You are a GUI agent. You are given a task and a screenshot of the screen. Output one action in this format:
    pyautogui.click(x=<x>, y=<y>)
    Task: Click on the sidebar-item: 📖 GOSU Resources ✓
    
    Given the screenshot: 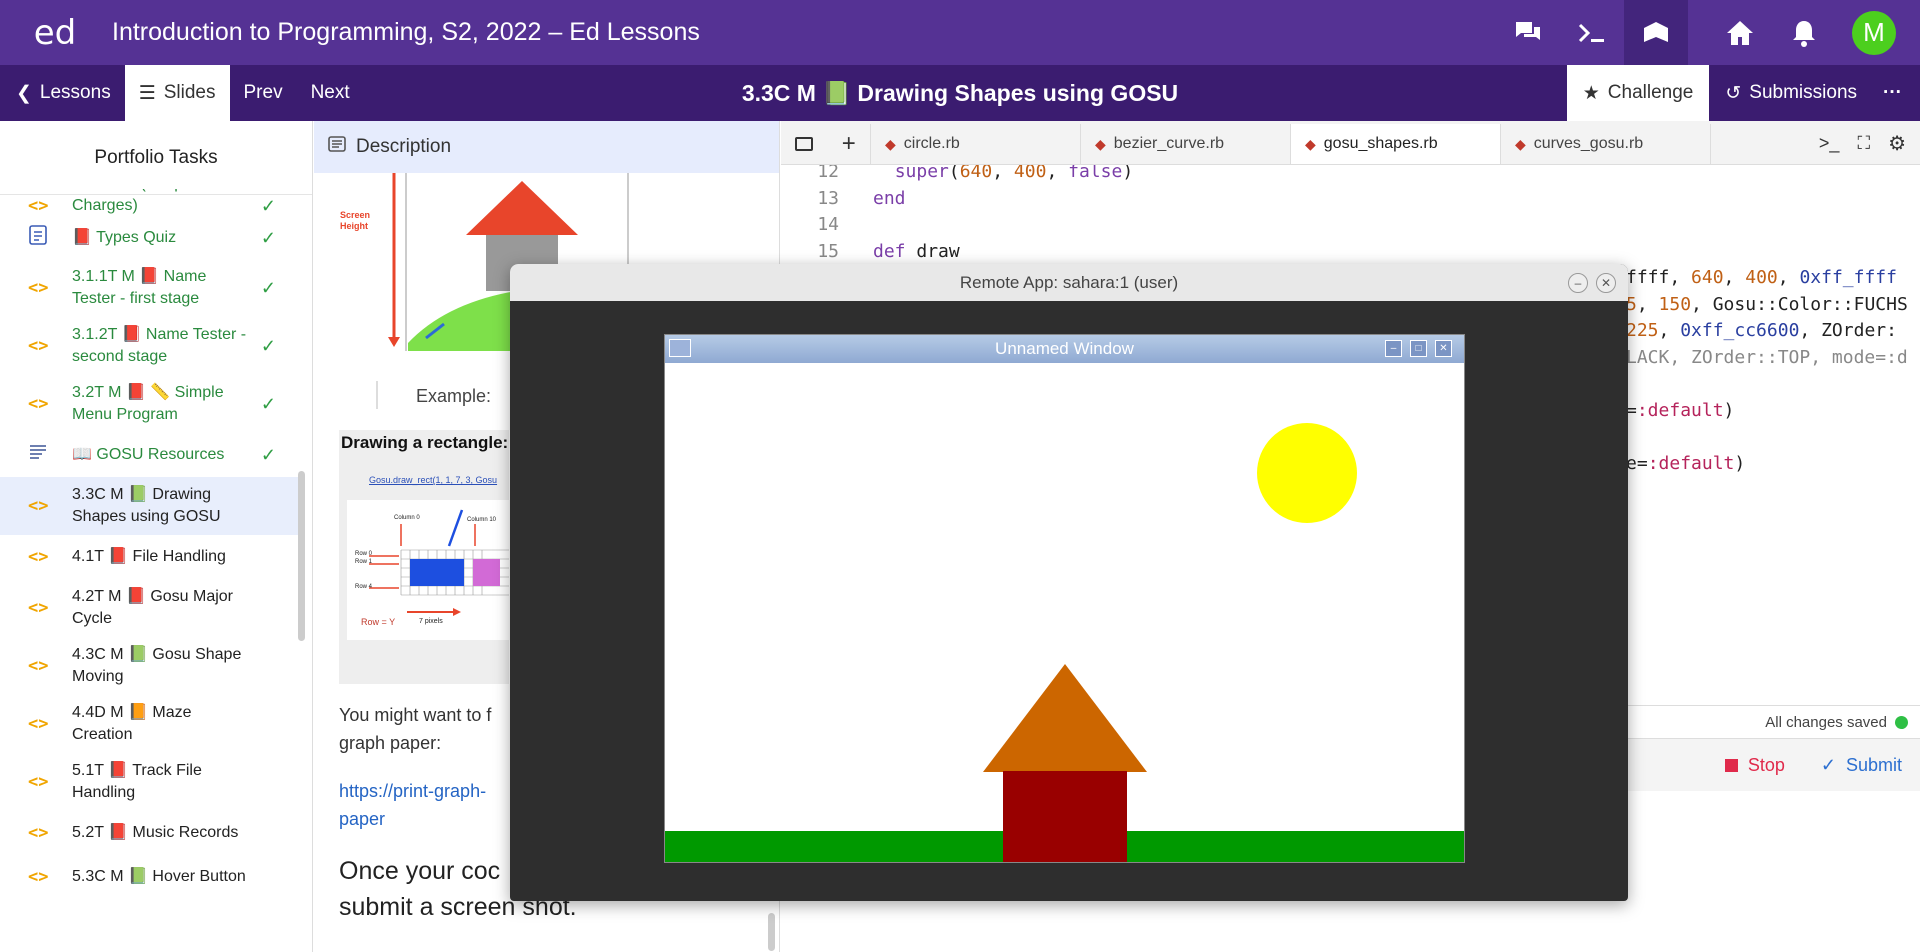 What is the action you would take?
    pyautogui.click(x=149, y=455)
    